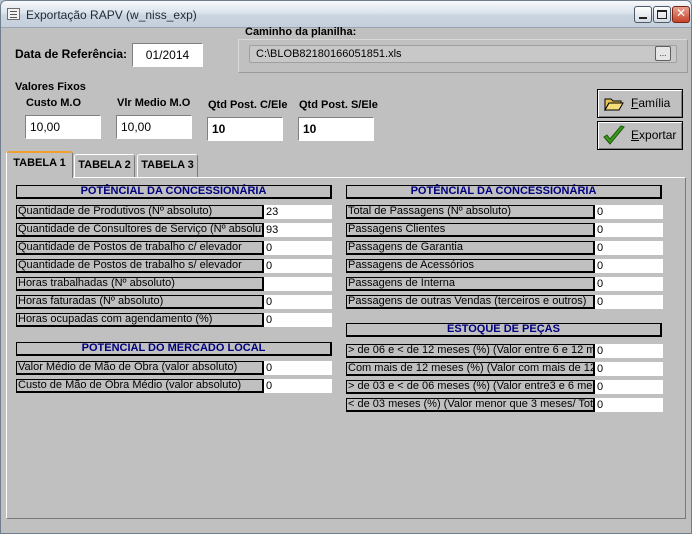 The width and height of the screenshot is (692, 534). Describe the element at coordinates (298, 212) in the screenshot. I see `row-value-input: 23` at that location.